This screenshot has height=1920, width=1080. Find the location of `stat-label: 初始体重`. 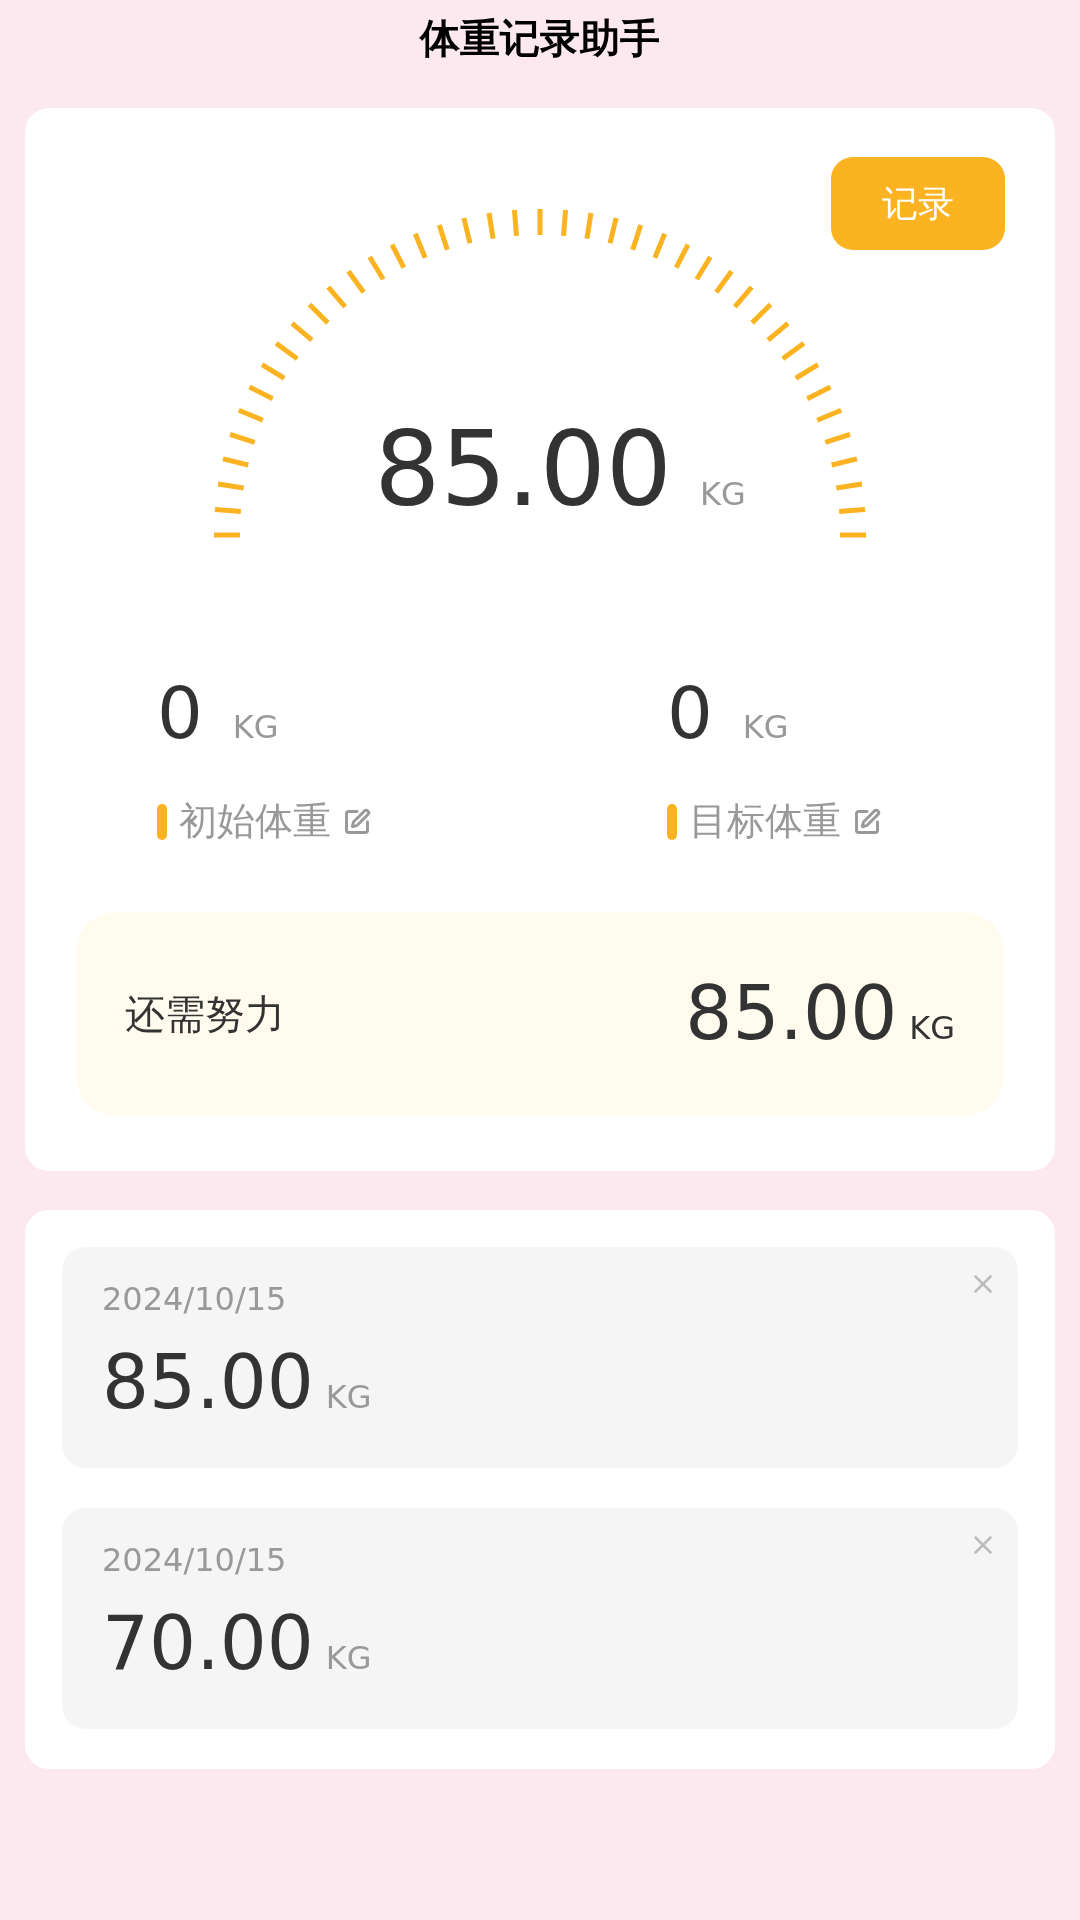

stat-label: 初始体重 is located at coordinates (255, 821).